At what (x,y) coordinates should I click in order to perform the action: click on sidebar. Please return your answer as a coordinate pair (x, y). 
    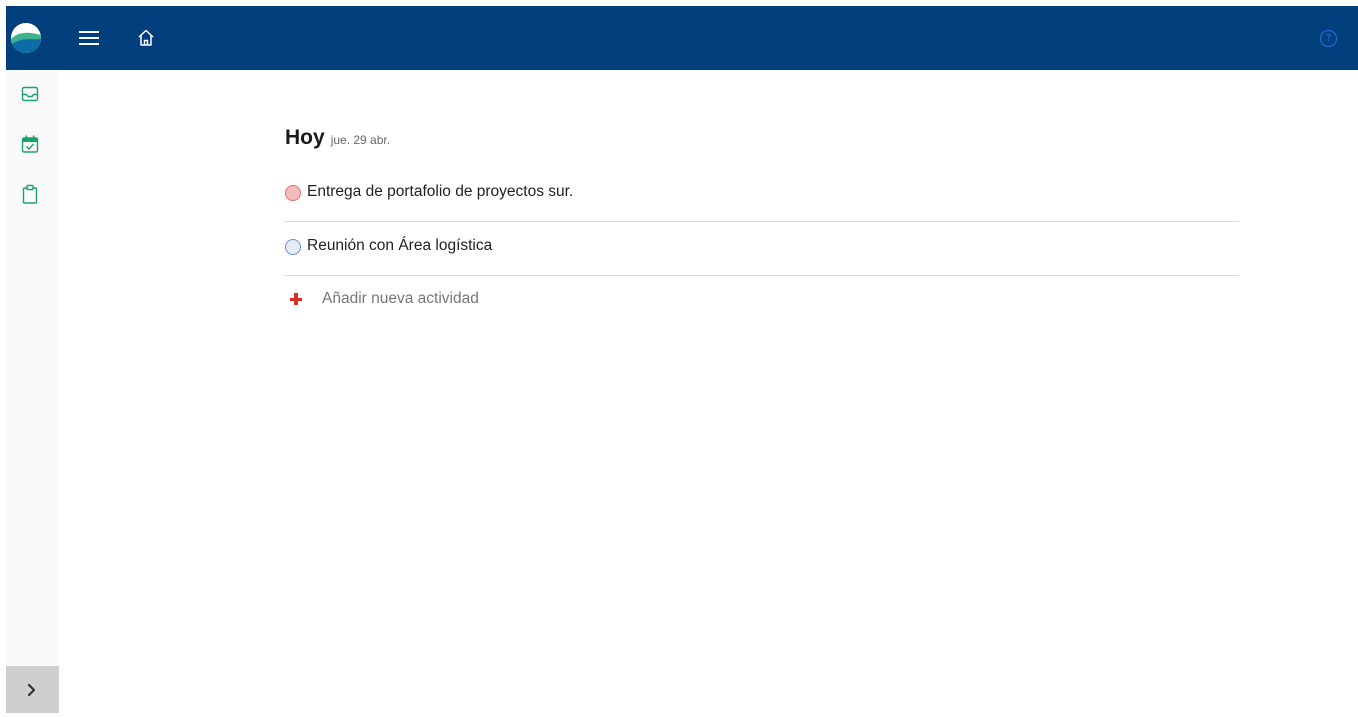
    Looking at the image, I should click on (32, 391).